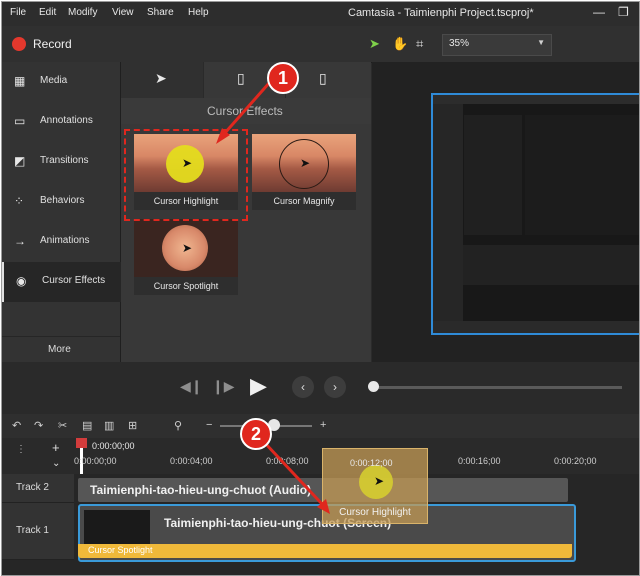 The width and height of the screenshot is (640, 576). Describe the element at coordinates (256, 434) in the screenshot. I see `step-2-badge: 2` at that location.